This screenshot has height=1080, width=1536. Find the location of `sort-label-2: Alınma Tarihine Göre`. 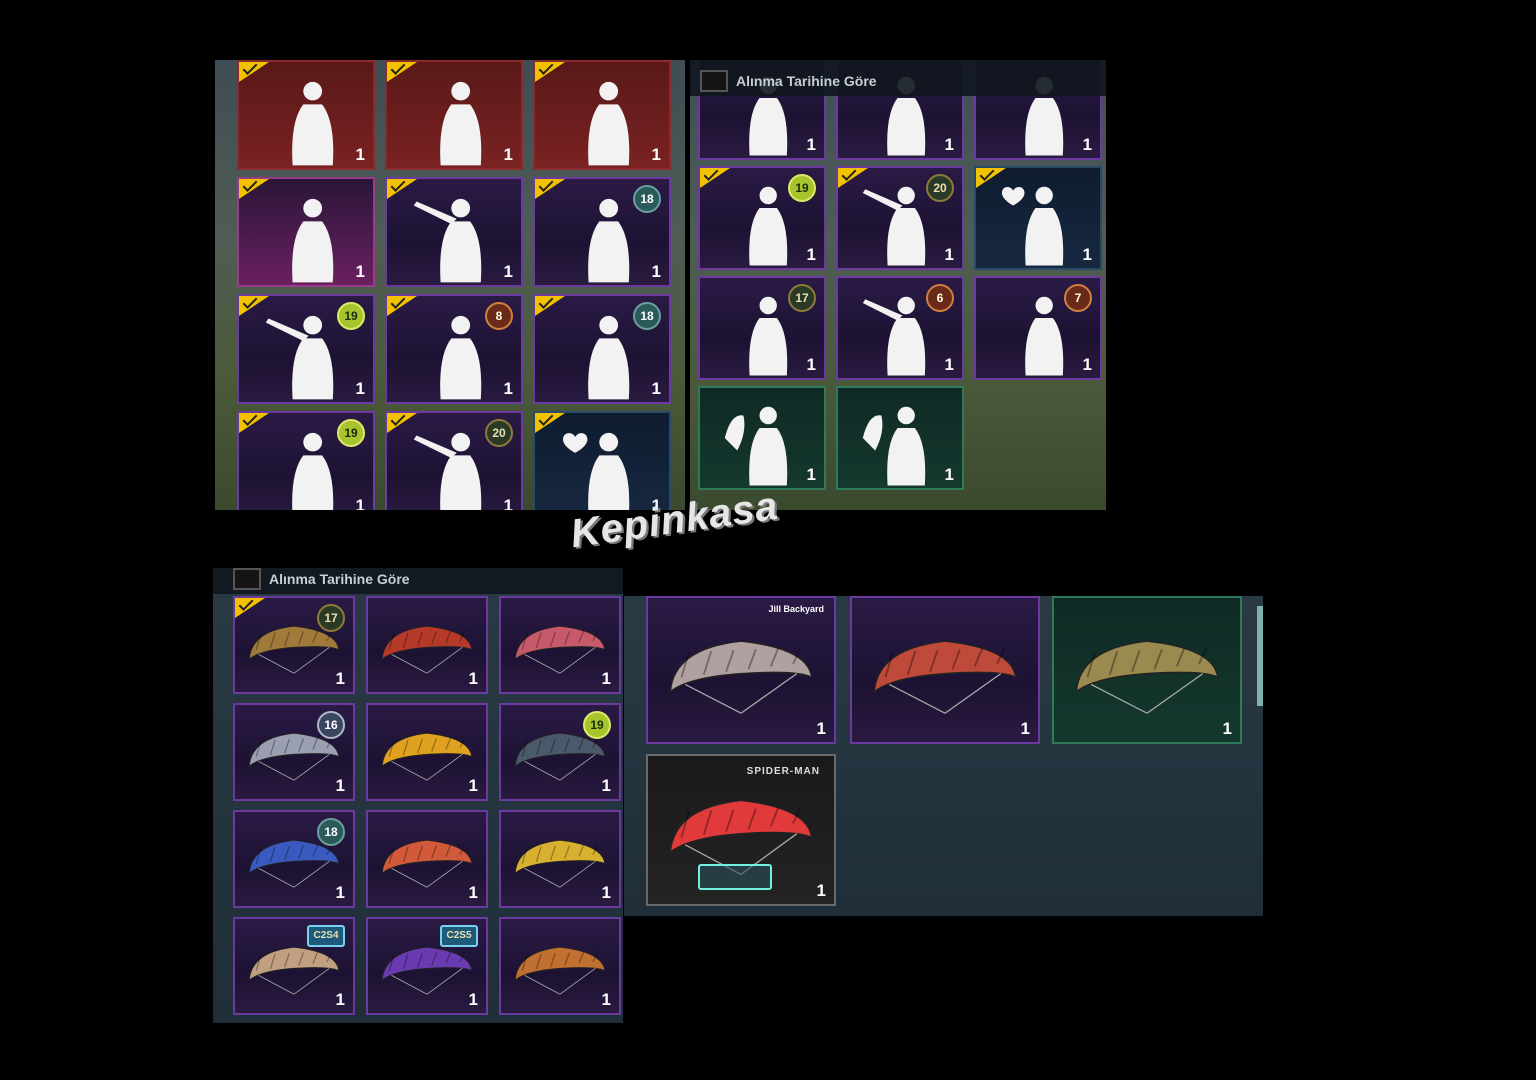

sort-label-2: Alınma Tarihine Göre is located at coordinates (339, 579).